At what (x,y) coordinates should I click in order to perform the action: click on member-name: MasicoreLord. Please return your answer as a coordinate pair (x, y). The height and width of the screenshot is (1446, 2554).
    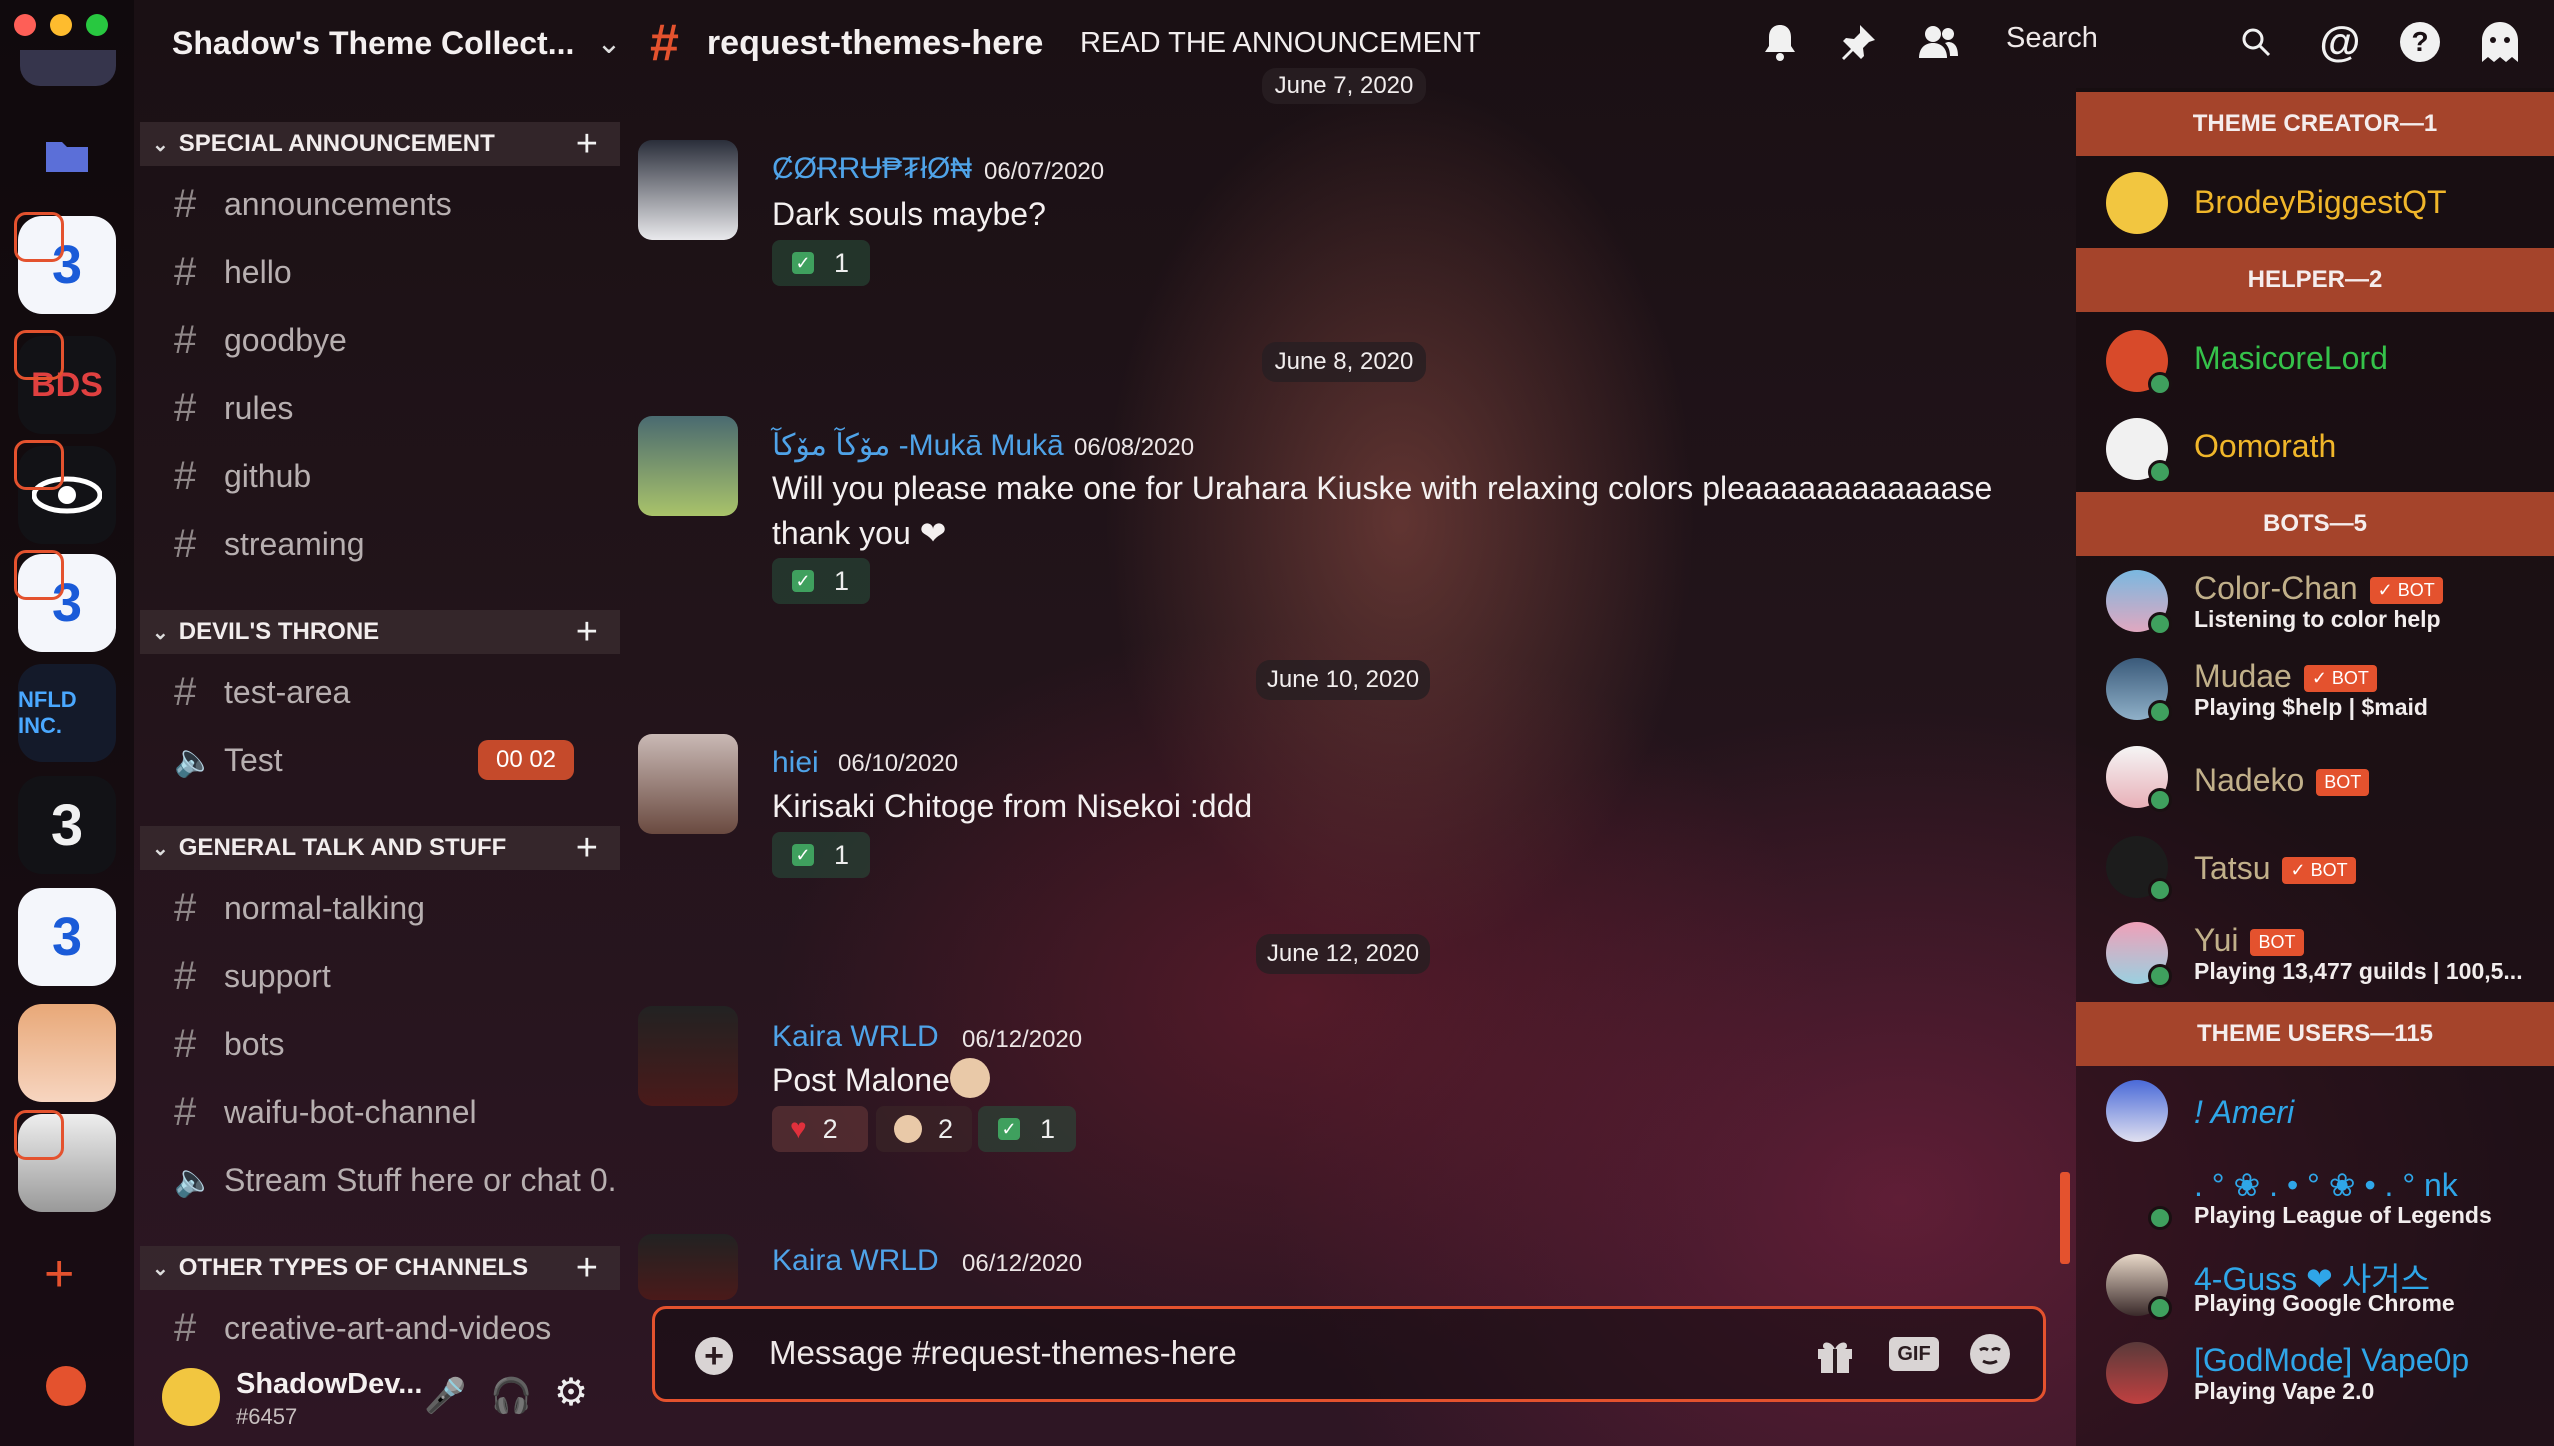
    Looking at the image, I should click on (2291, 358).